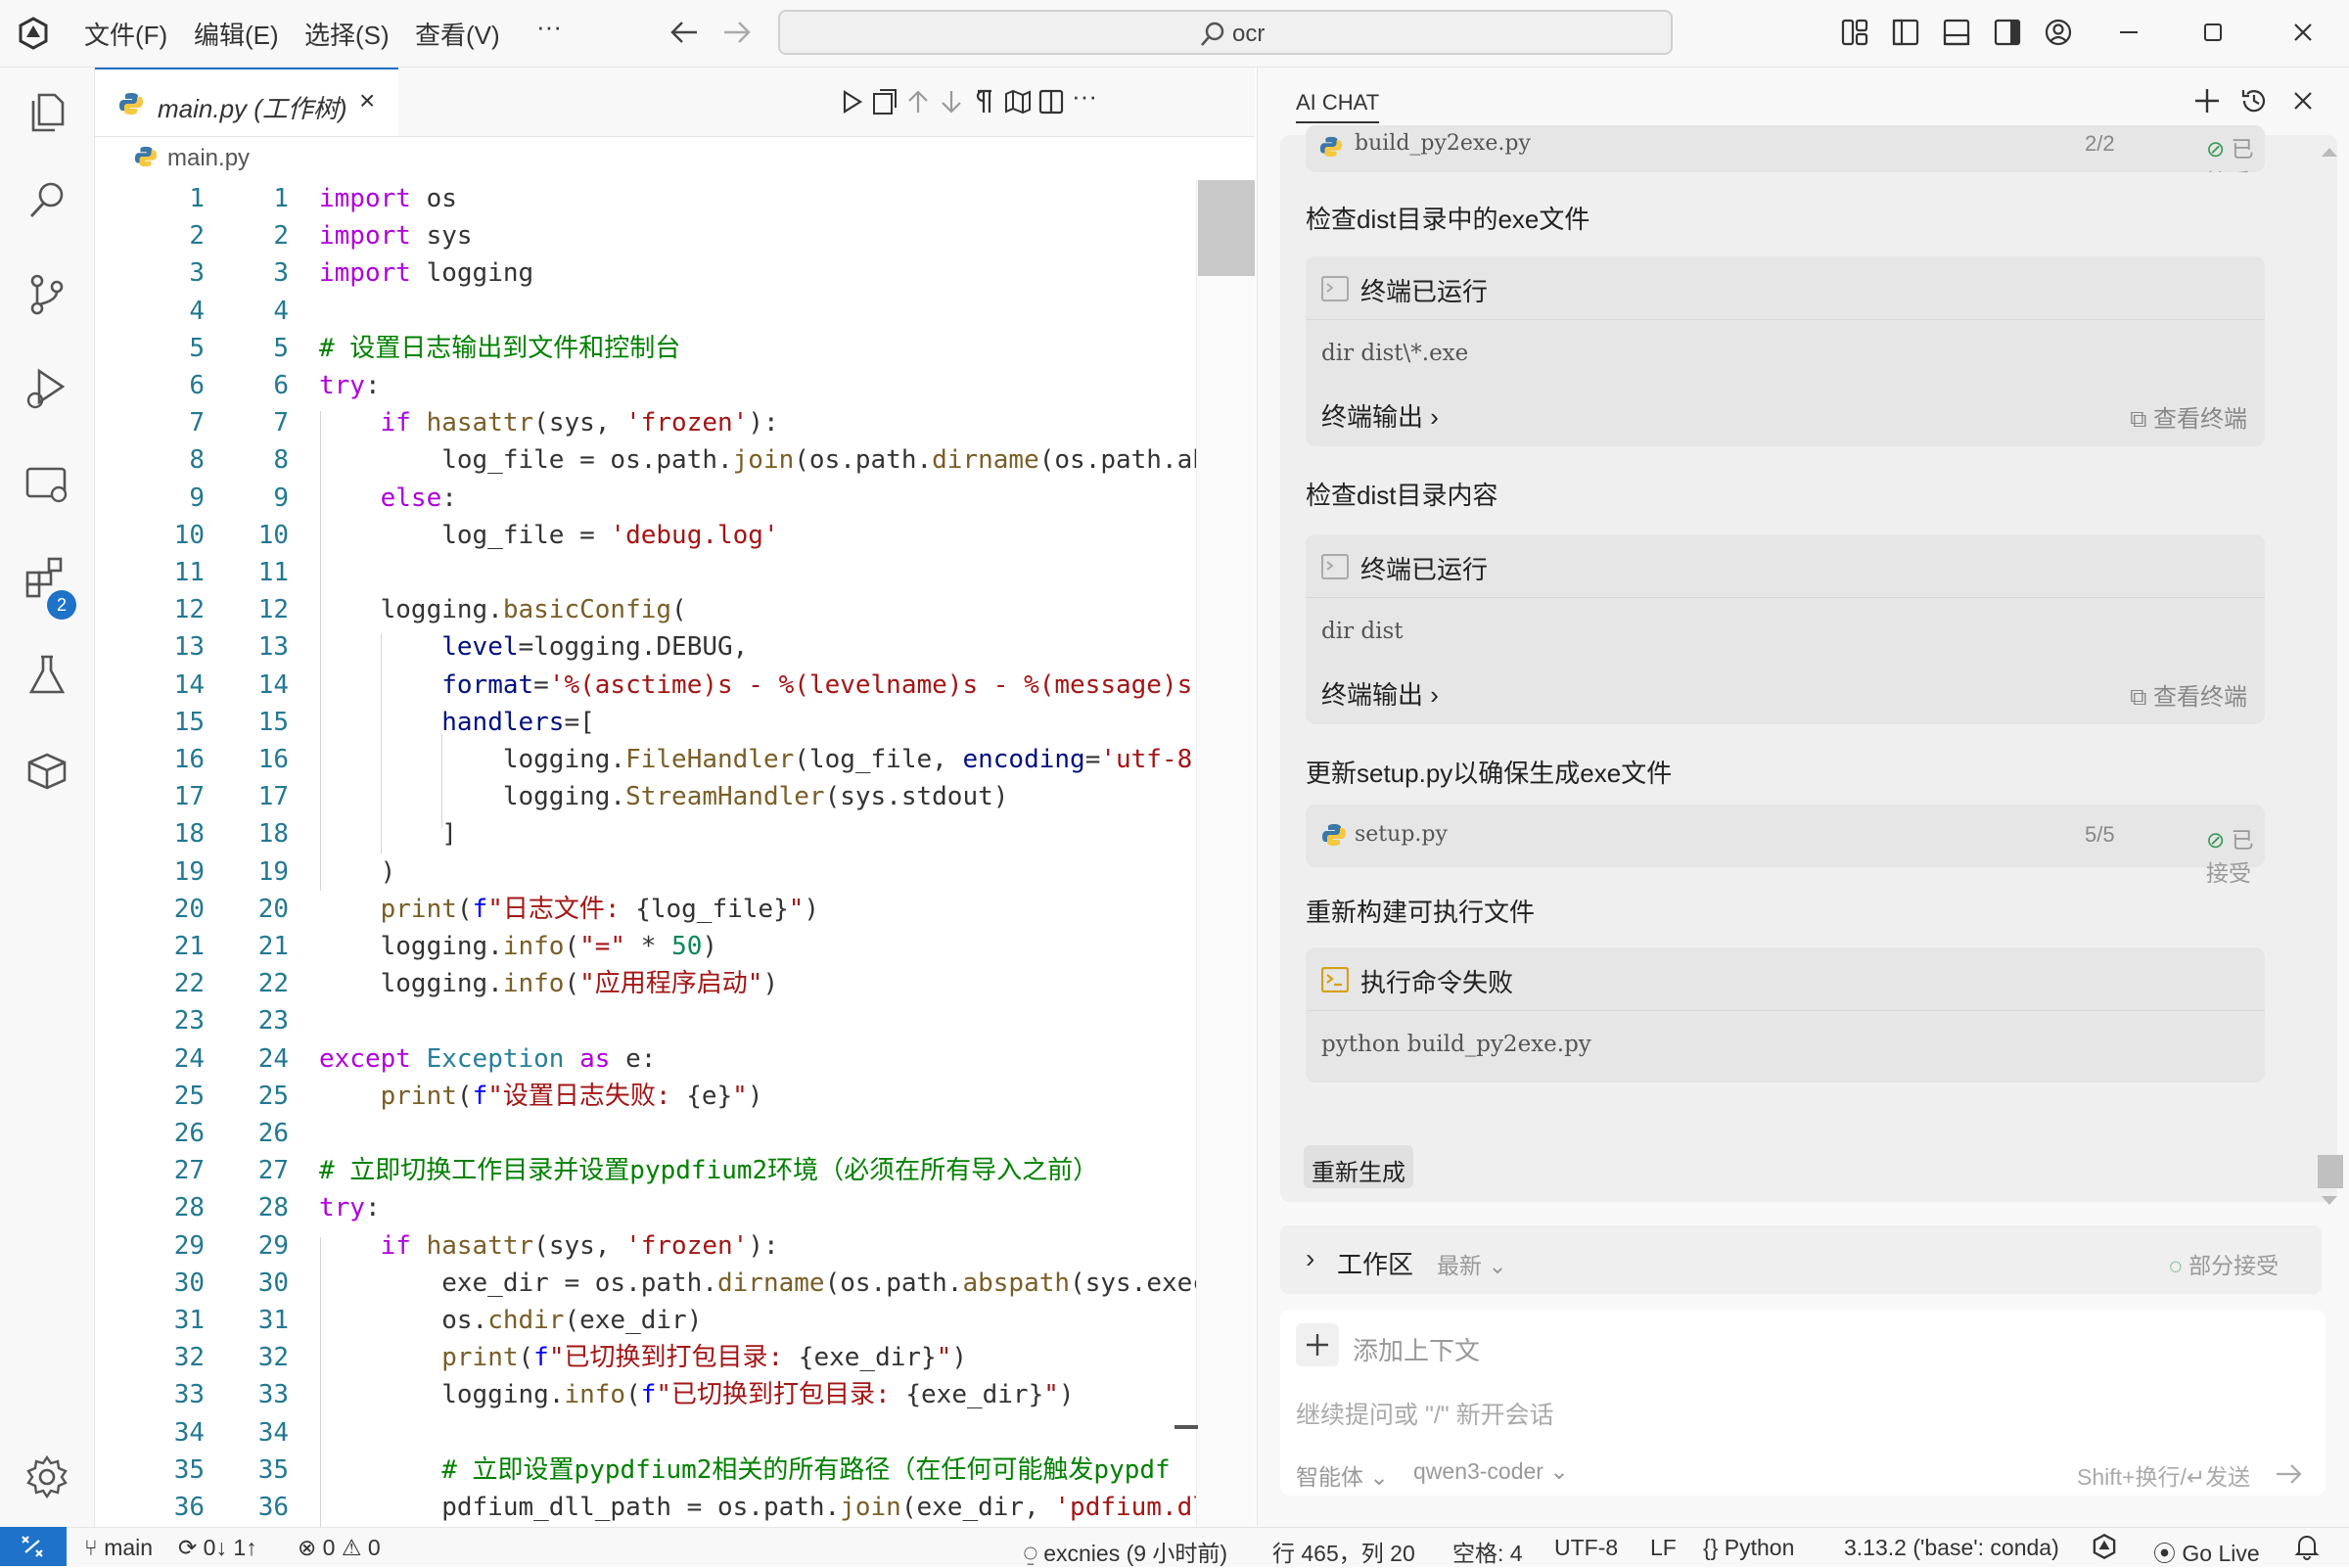  What do you see at coordinates (1801, 1259) in the screenshot?
I see `workspace-bar: › 工作区 最新 ⌄ ◌ 部分接受` at bounding box center [1801, 1259].